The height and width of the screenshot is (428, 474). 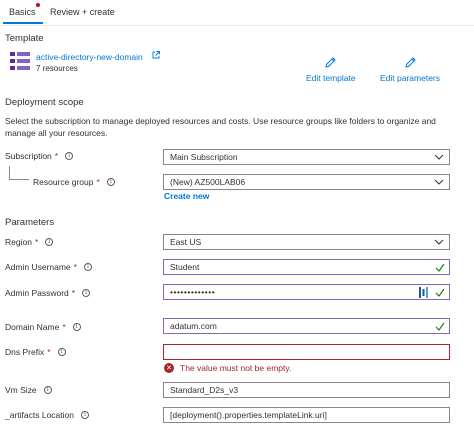 What do you see at coordinates (169, 368) in the screenshot?
I see `error-icon: ✕` at bounding box center [169, 368].